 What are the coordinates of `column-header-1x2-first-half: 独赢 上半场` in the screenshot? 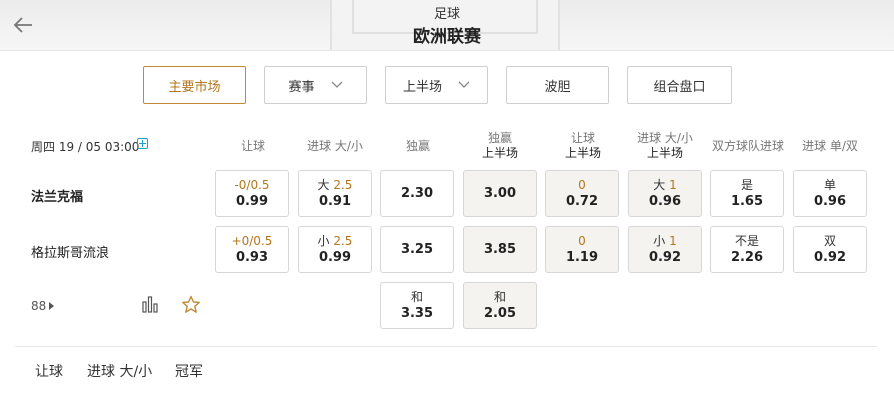 It's located at (499, 145).